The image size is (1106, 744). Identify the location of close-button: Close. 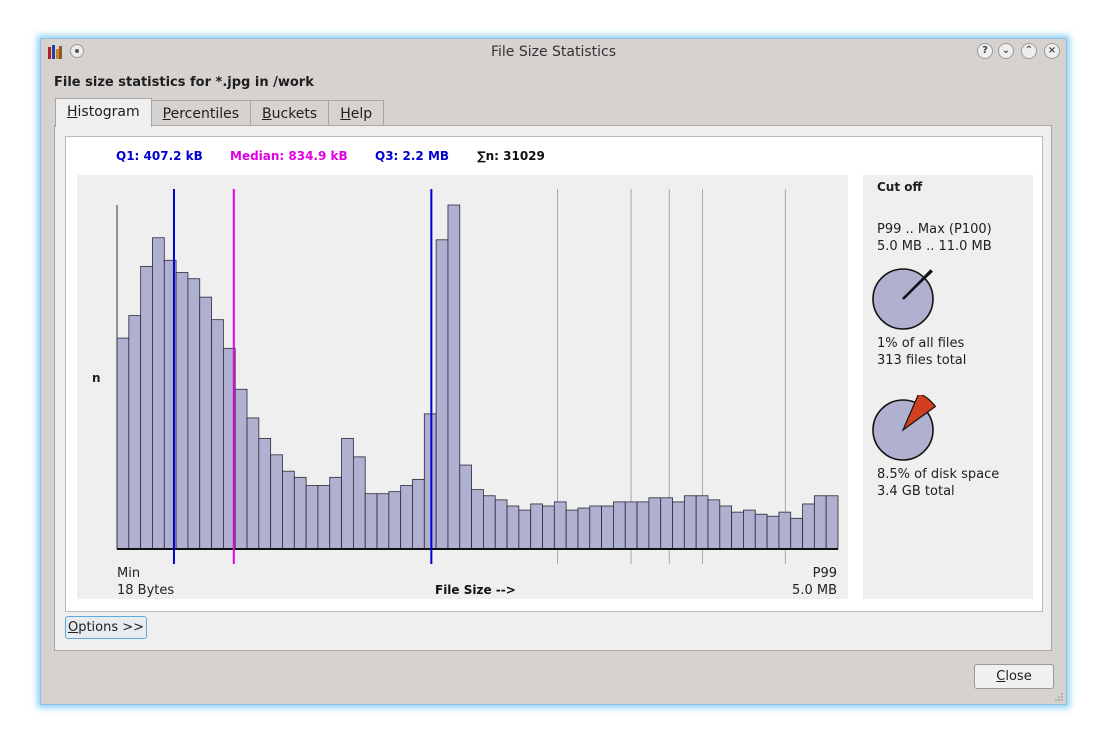
(1014, 676).